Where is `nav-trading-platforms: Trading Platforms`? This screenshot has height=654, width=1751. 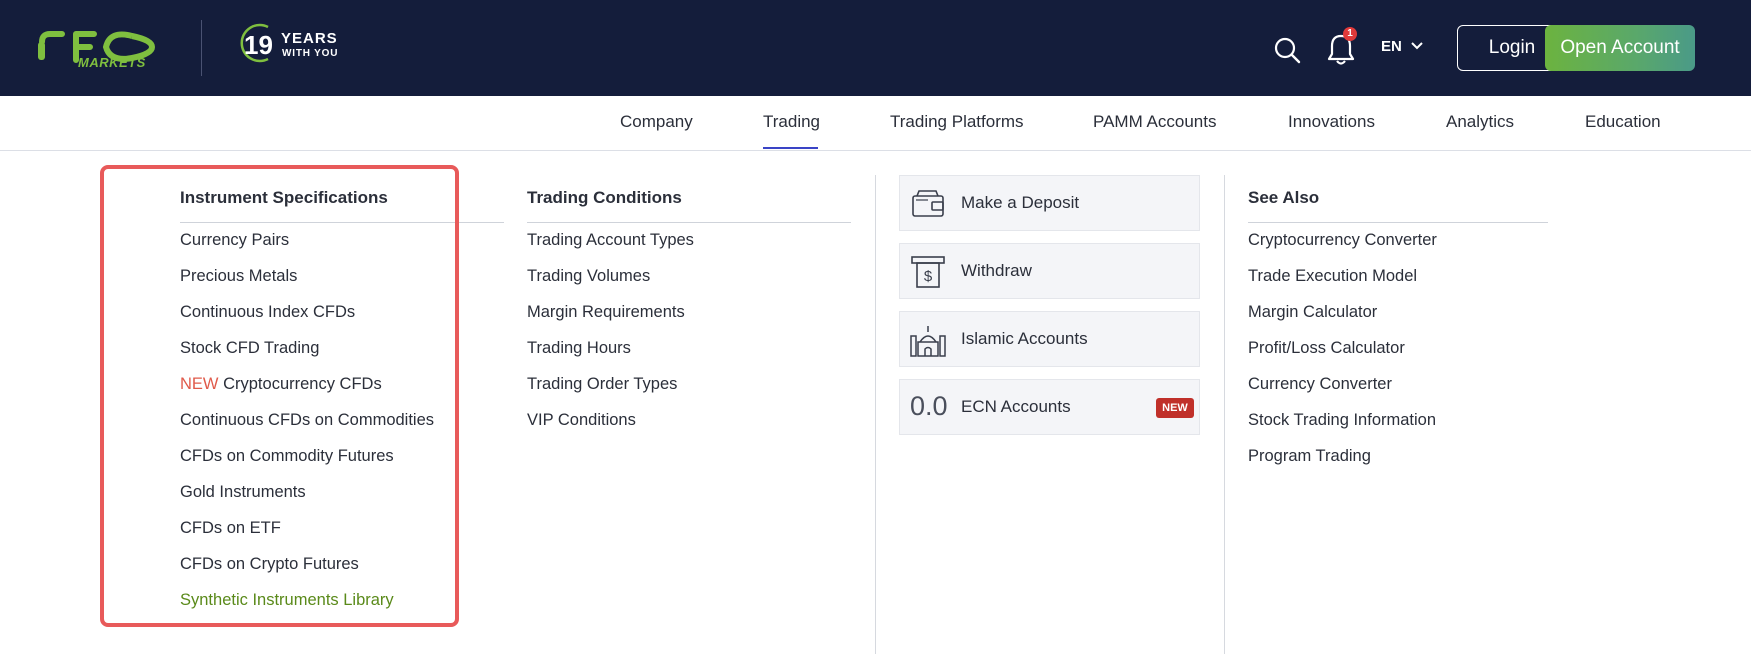 nav-trading-platforms: Trading Platforms is located at coordinates (957, 122).